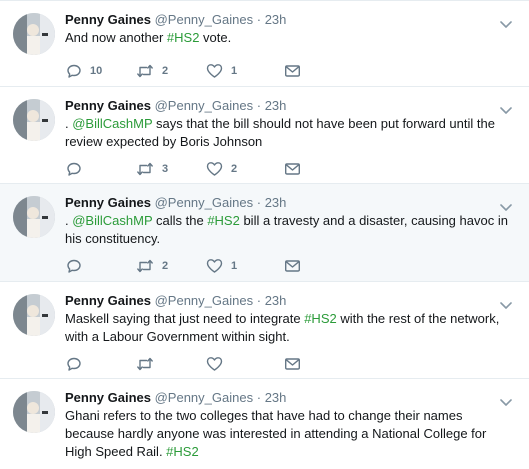 Image resolution: width=529 pixels, height=469 pixels. What do you see at coordinates (116, 37) in the screenshot?
I see `text-segment: And now another` at bounding box center [116, 37].